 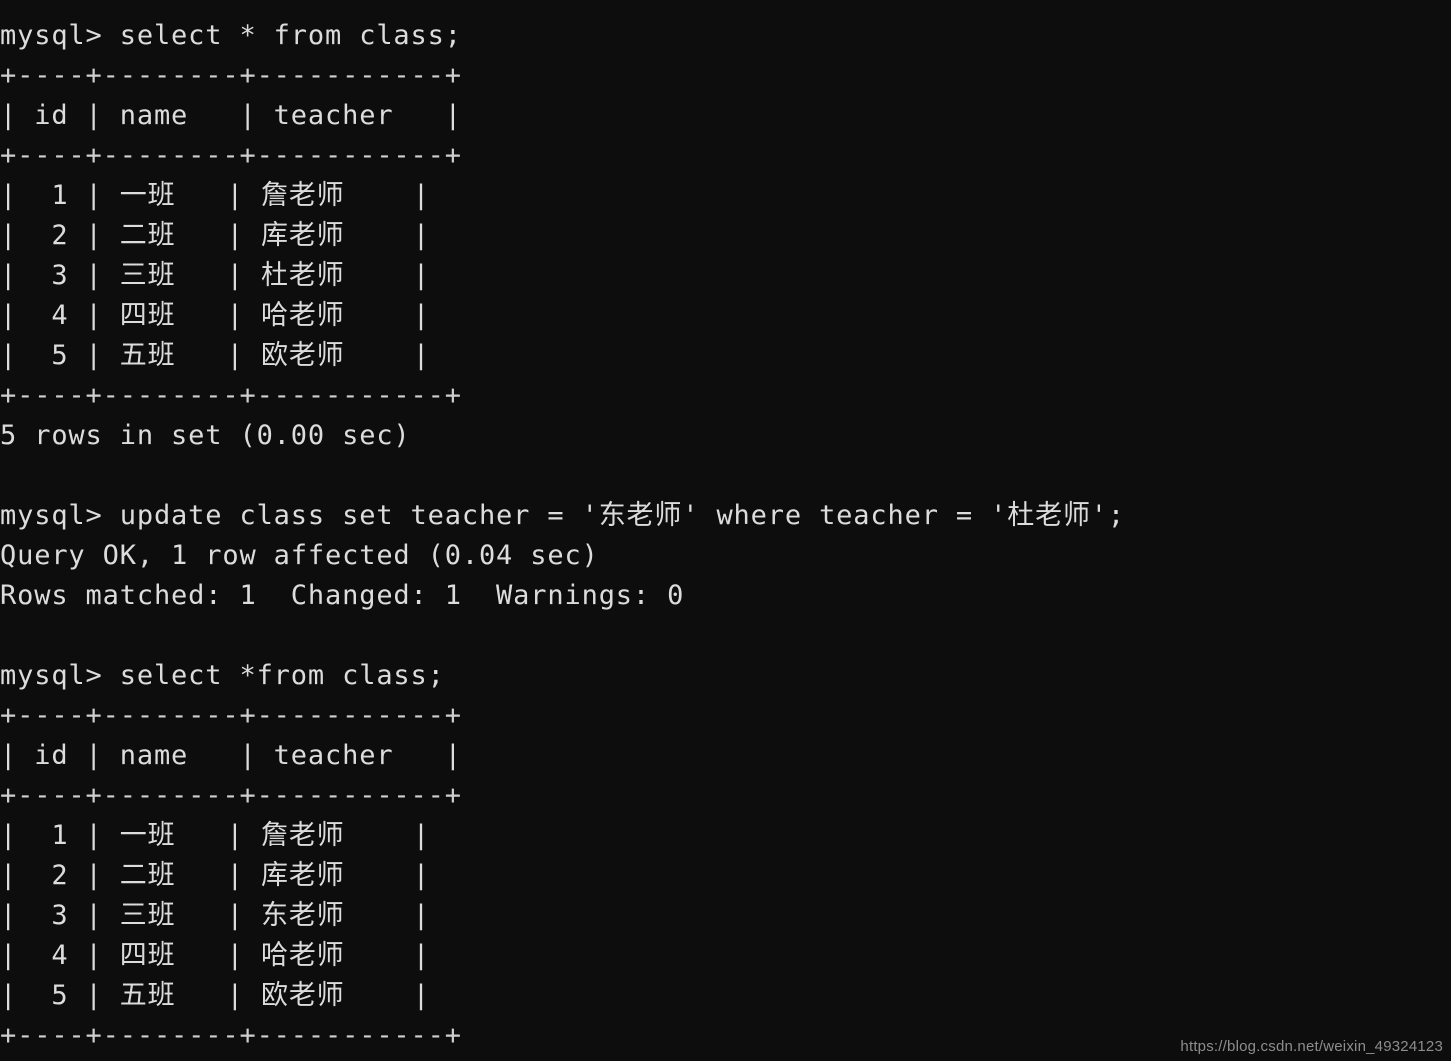 What do you see at coordinates (725, 1058) in the screenshot?
I see `row-count-status-2: 5 rows in set (0.00 sec)` at bounding box center [725, 1058].